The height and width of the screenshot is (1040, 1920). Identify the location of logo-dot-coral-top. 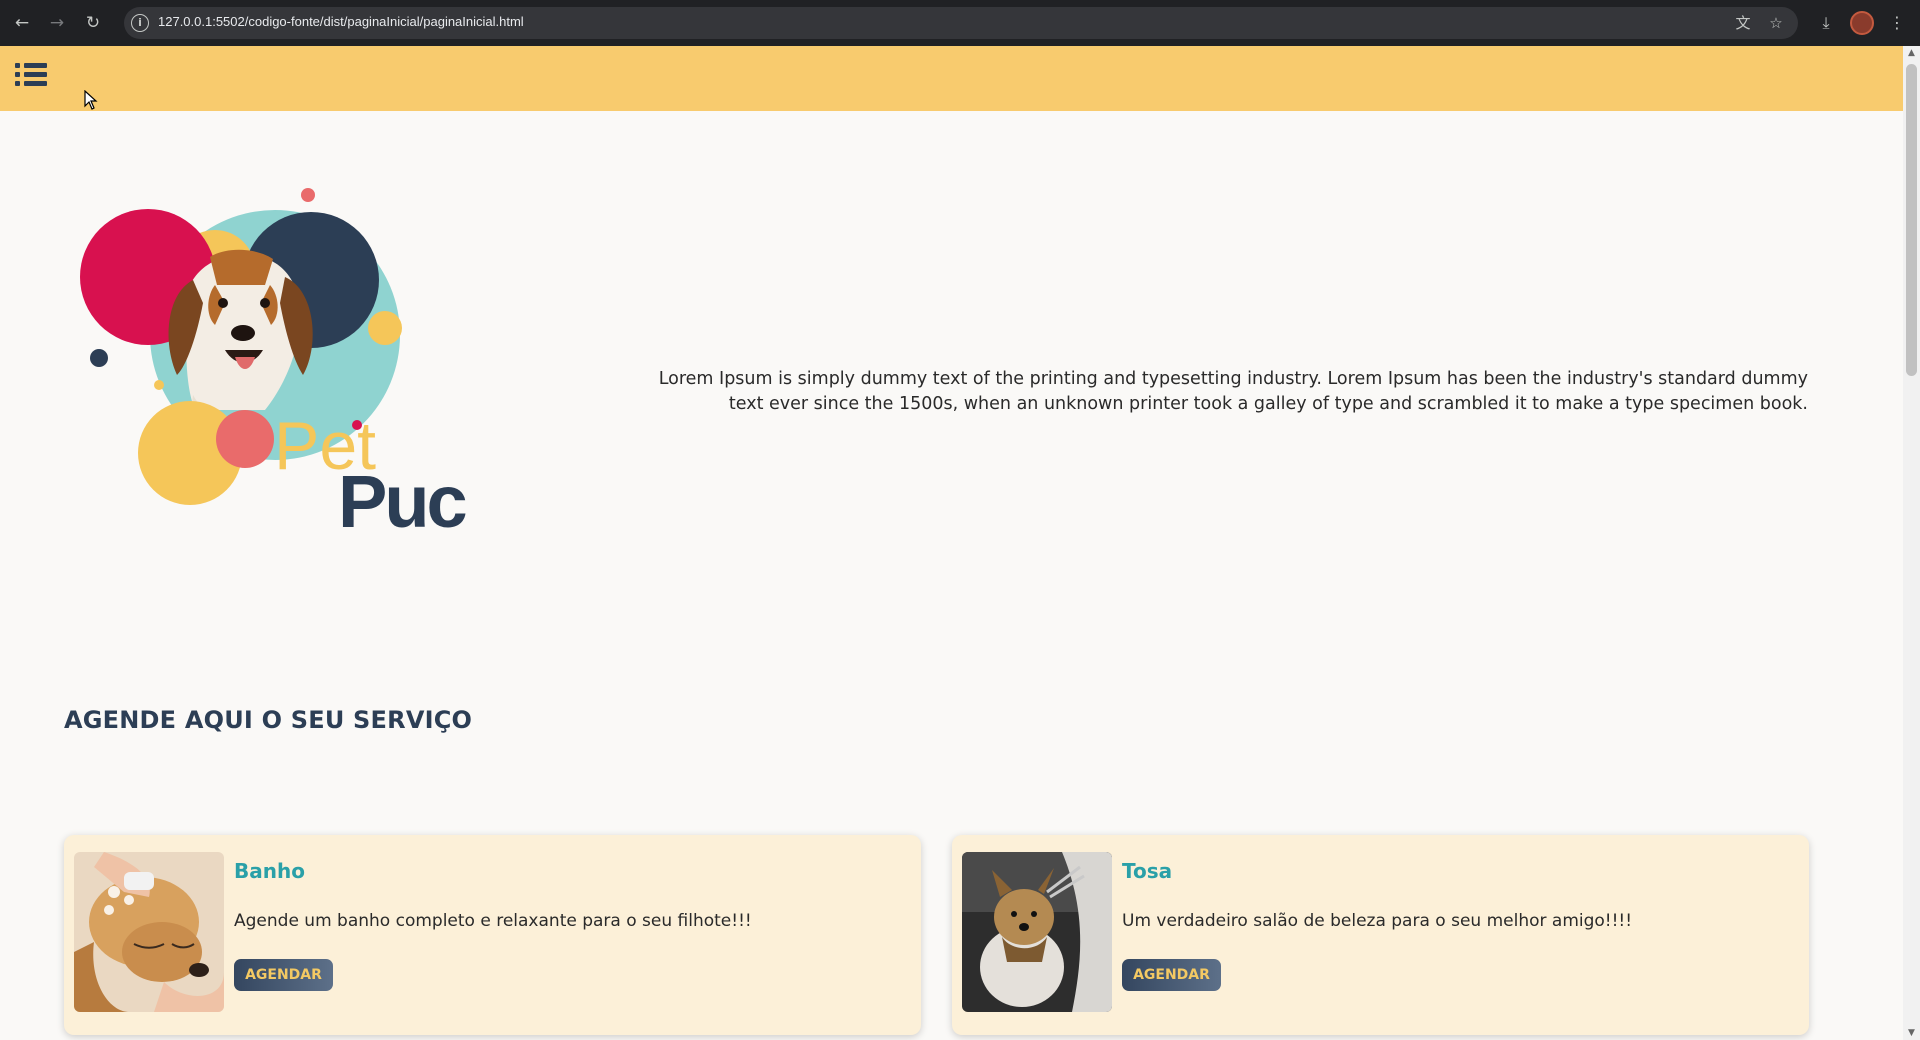
(308, 195).